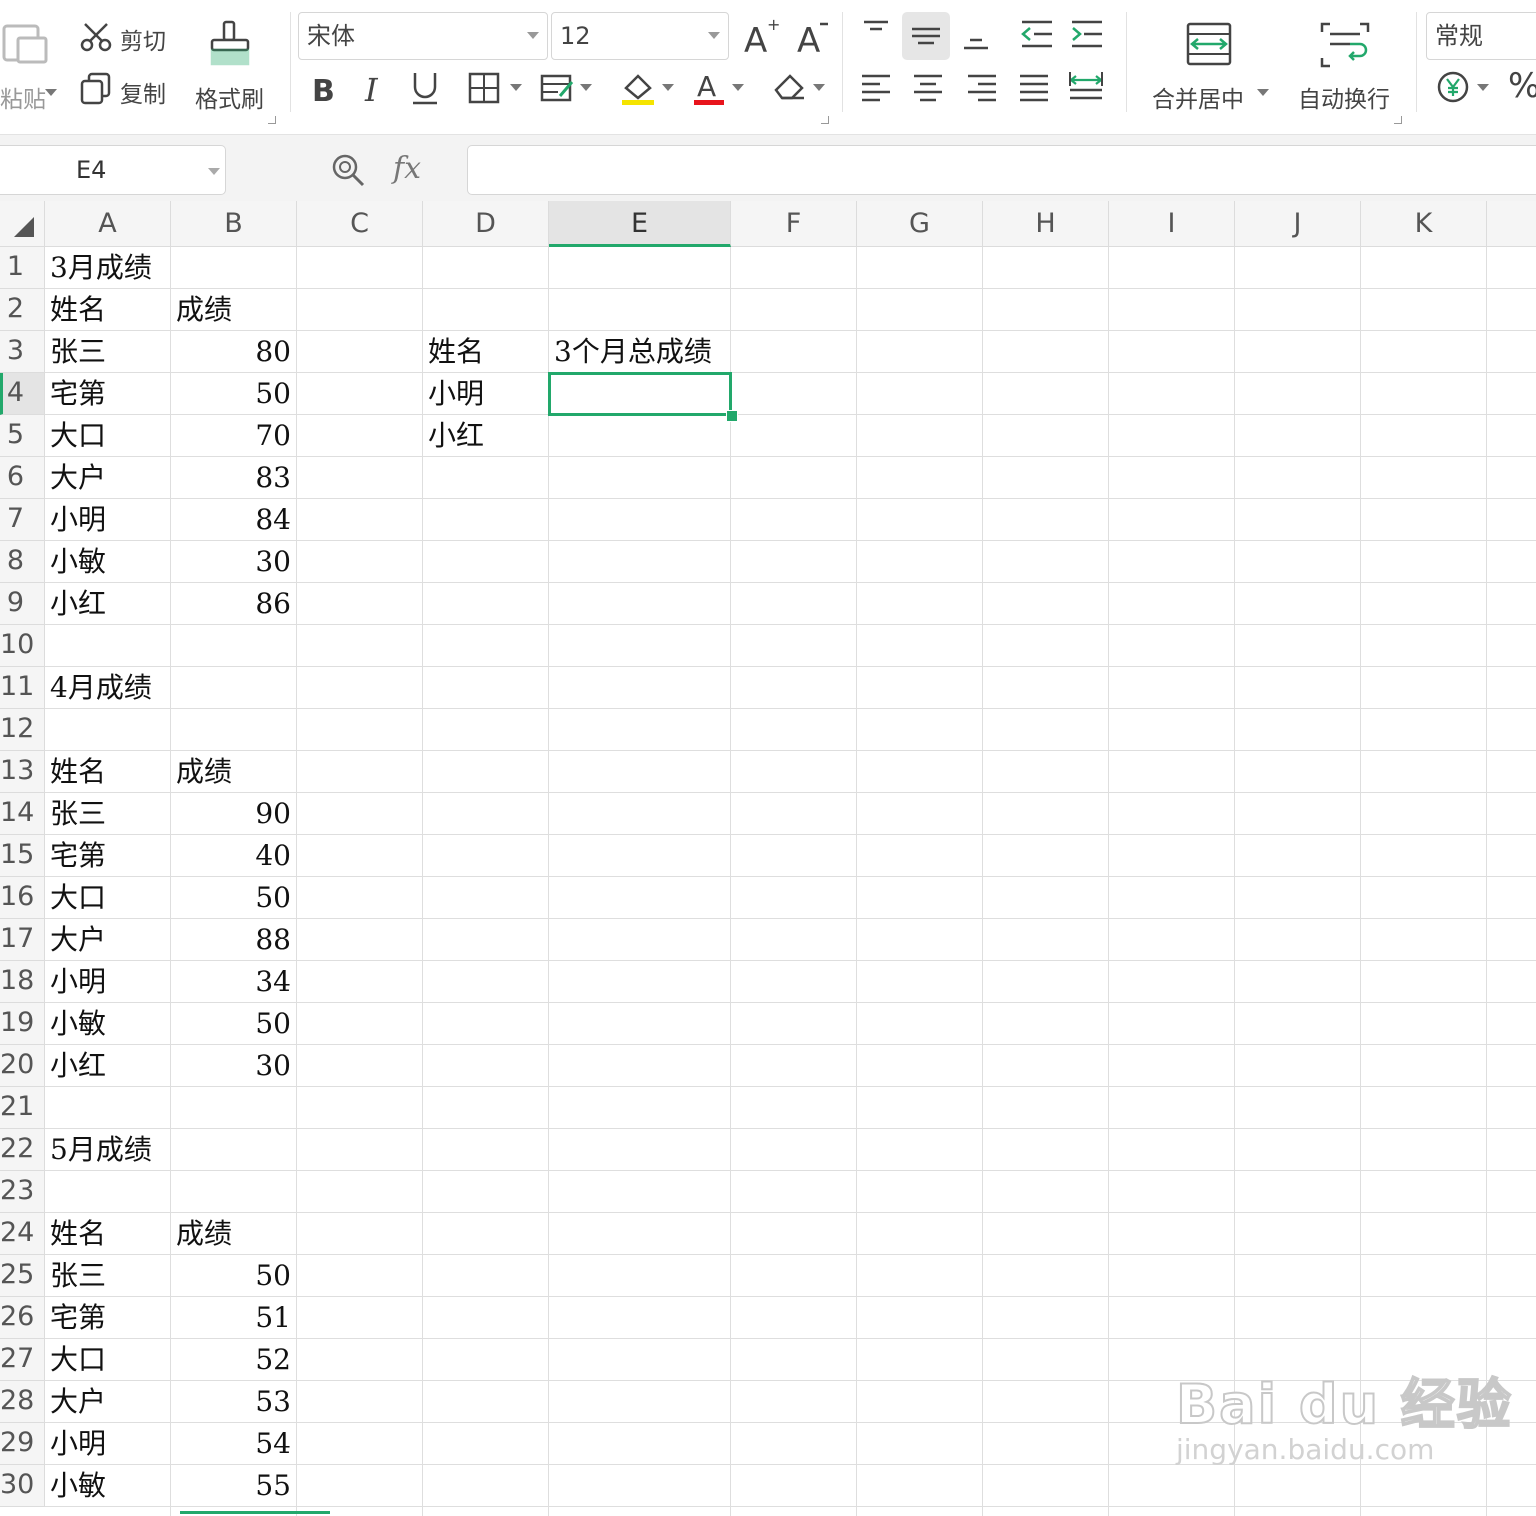  What do you see at coordinates (204, 1234) in the screenshot?
I see `cell-b24: 成绩` at bounding box center [204, 1234].